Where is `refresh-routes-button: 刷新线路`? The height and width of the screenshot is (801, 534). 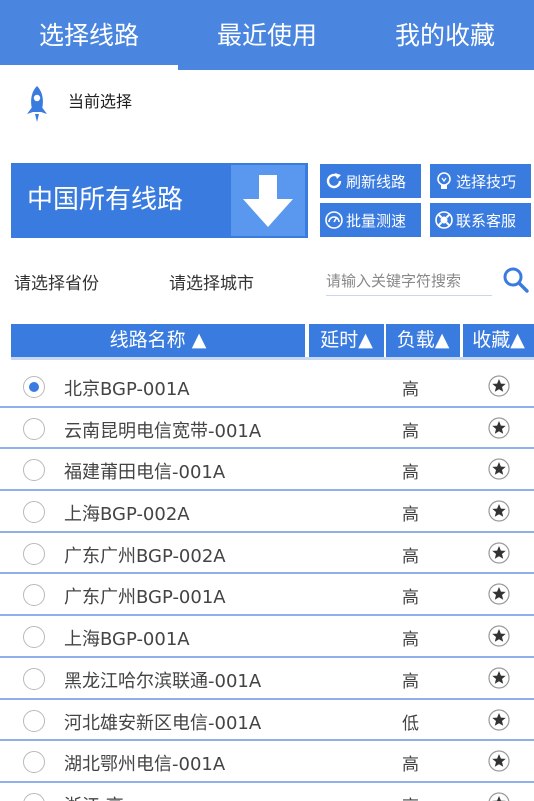 refresh-routes-button: 刷新线路 is located at coordinates (370, 181).